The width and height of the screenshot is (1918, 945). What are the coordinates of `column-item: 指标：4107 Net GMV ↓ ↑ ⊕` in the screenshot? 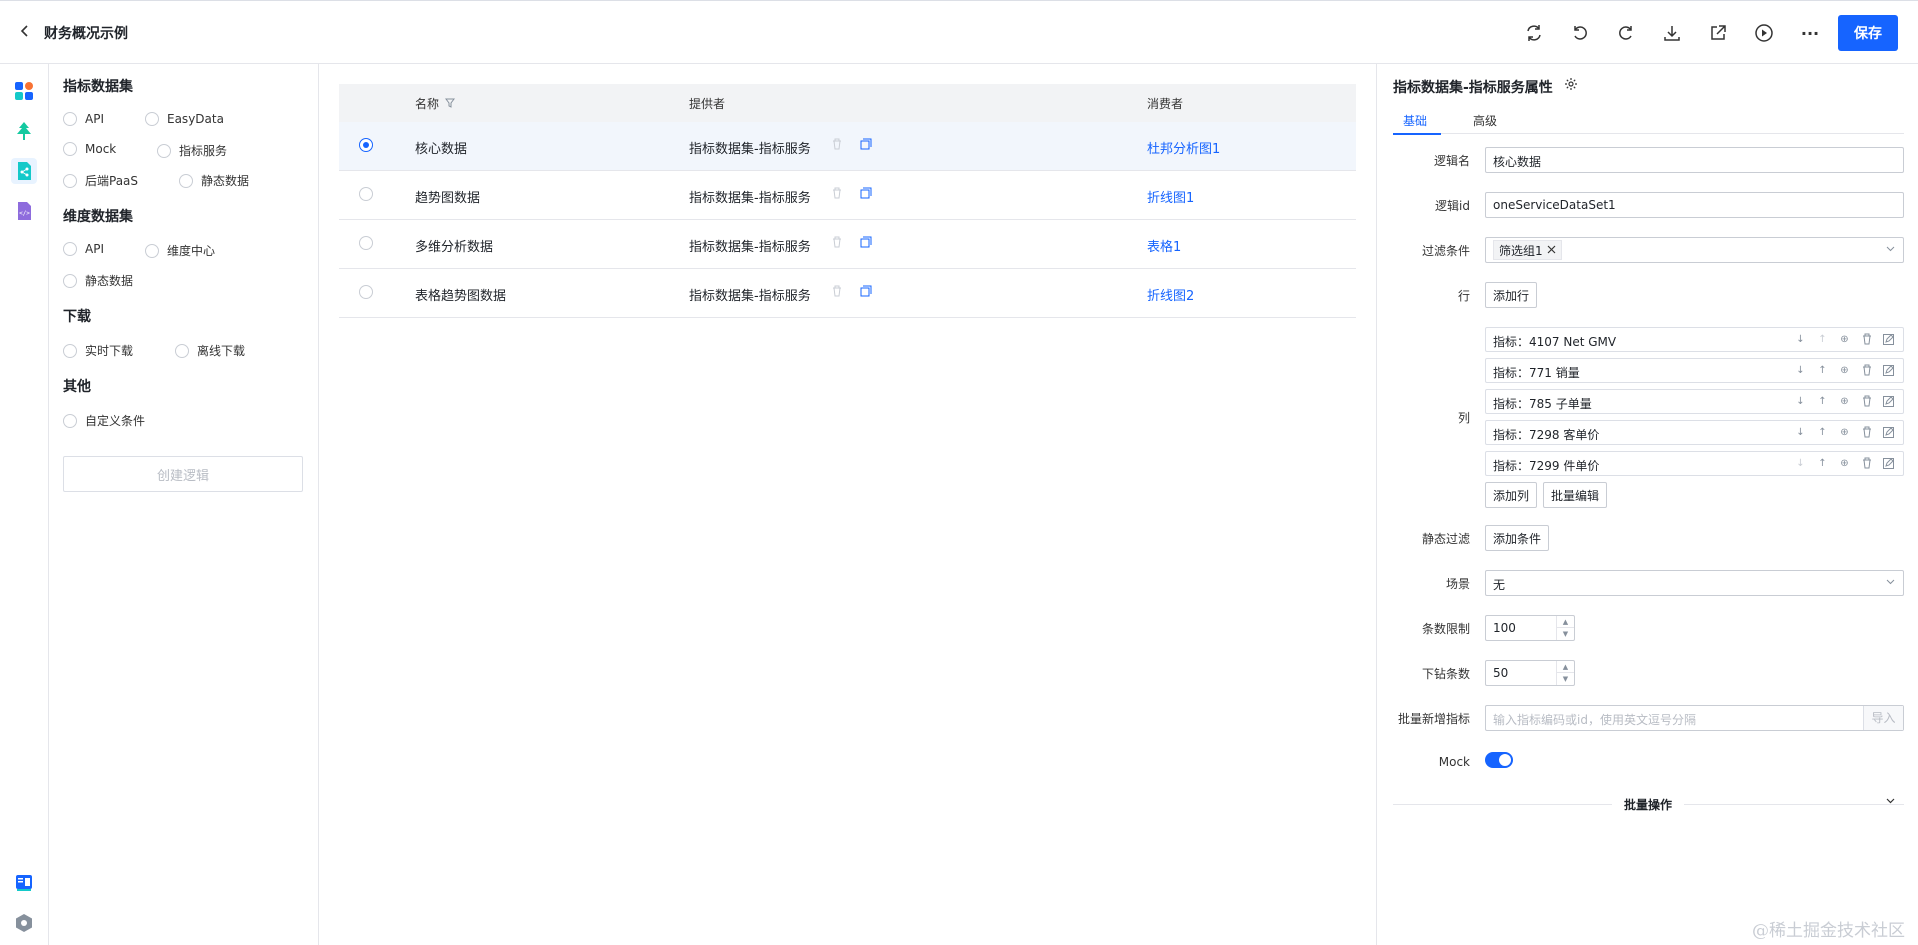 It's located at (1694, 339).